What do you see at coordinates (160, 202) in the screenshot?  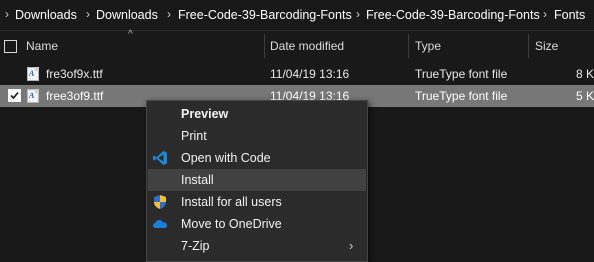 I see `uac-shield-icon` at bounding box center [160, 202].